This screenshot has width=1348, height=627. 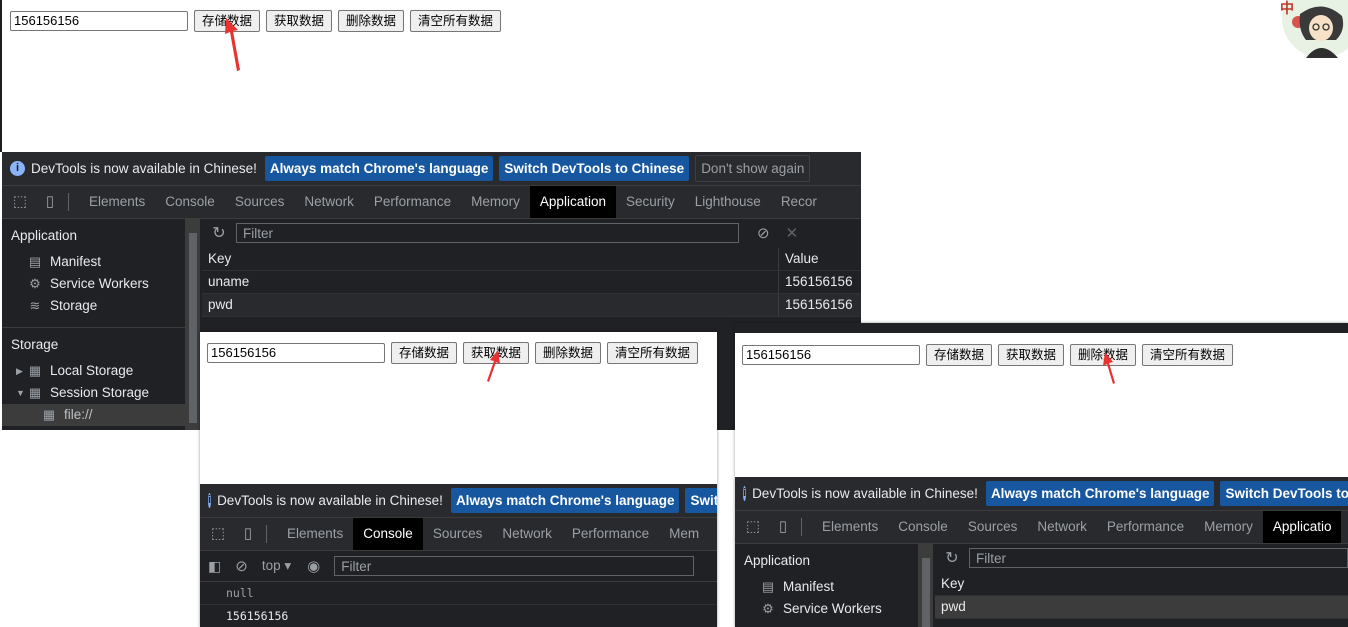 What do you see at coordinates (1284, 493) in the screenshot?
I see `switch-language-button: Switch DevTools to Chin` at bounding box center [1284, 493].